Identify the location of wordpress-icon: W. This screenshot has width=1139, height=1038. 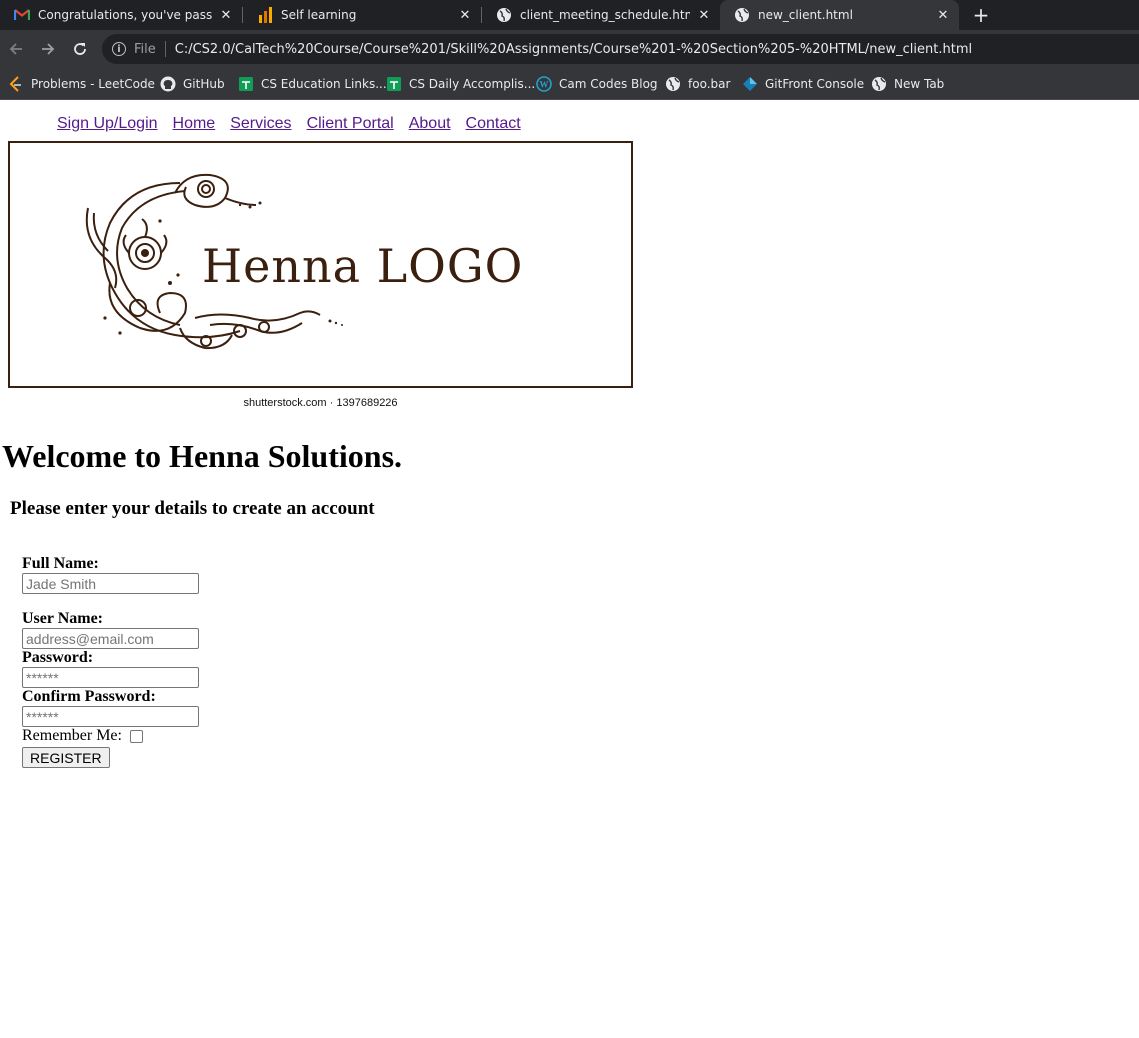
(544, 84).